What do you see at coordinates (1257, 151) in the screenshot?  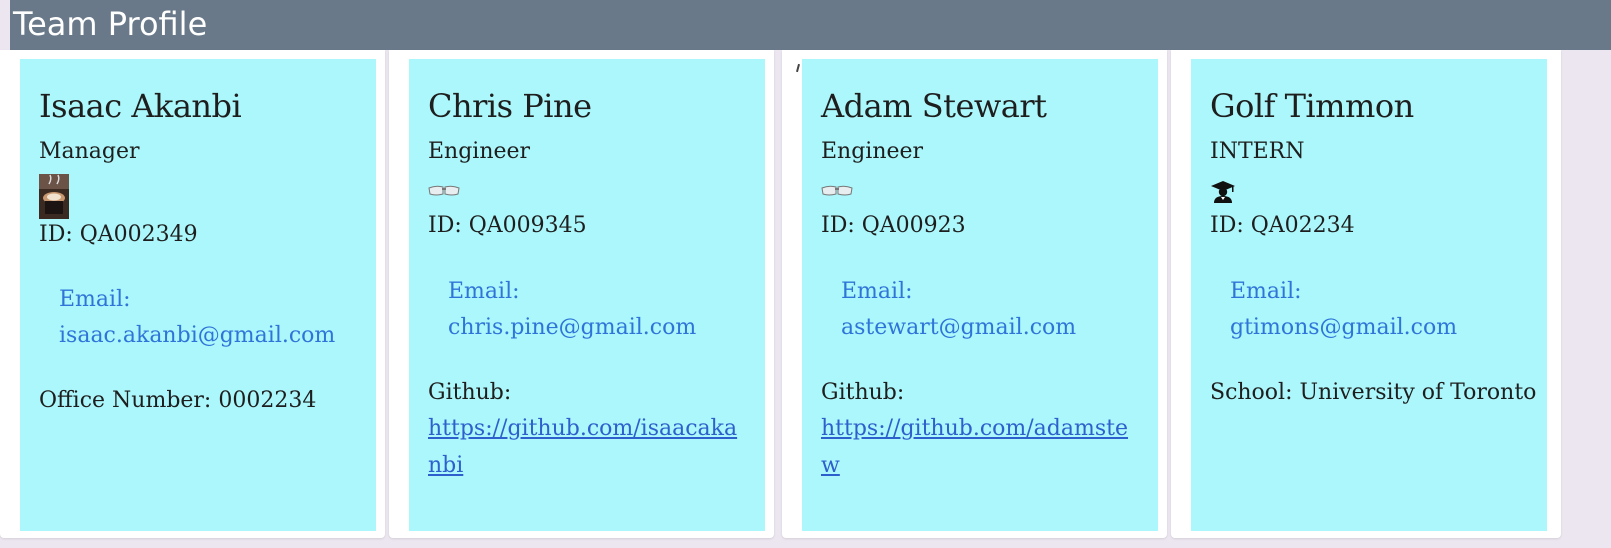 I see `employee-role: INTERN` at bounding box center [1257, 151].